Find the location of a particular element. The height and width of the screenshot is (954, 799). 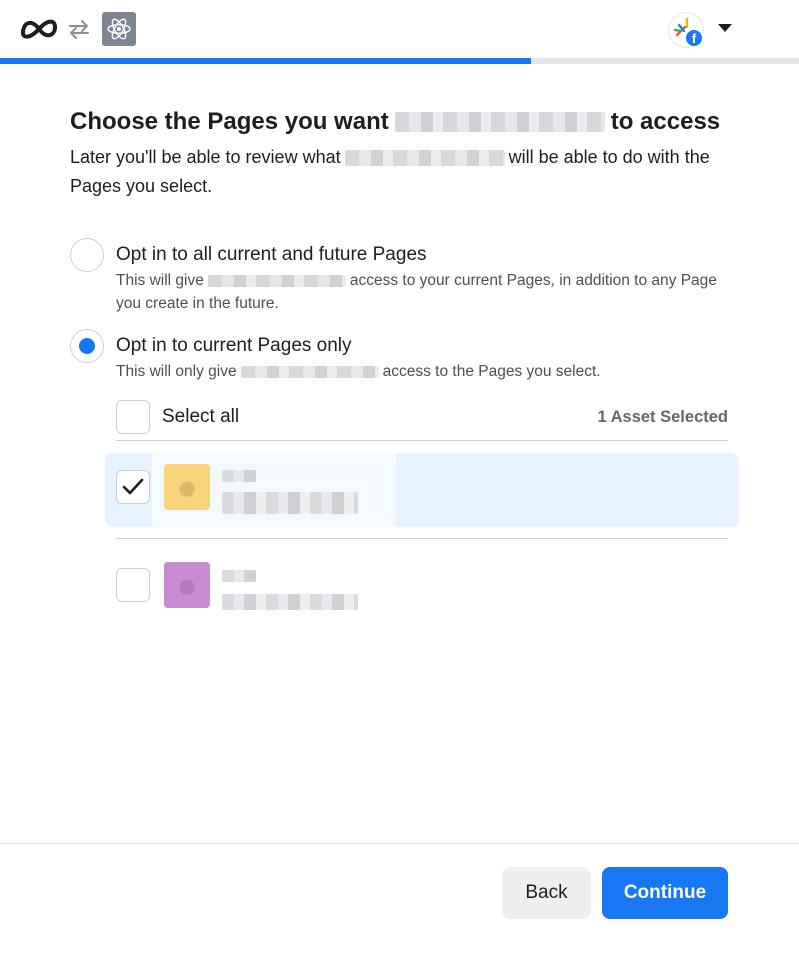

asset-count: 1 Asset Selected is located at coordinates (662, 417).